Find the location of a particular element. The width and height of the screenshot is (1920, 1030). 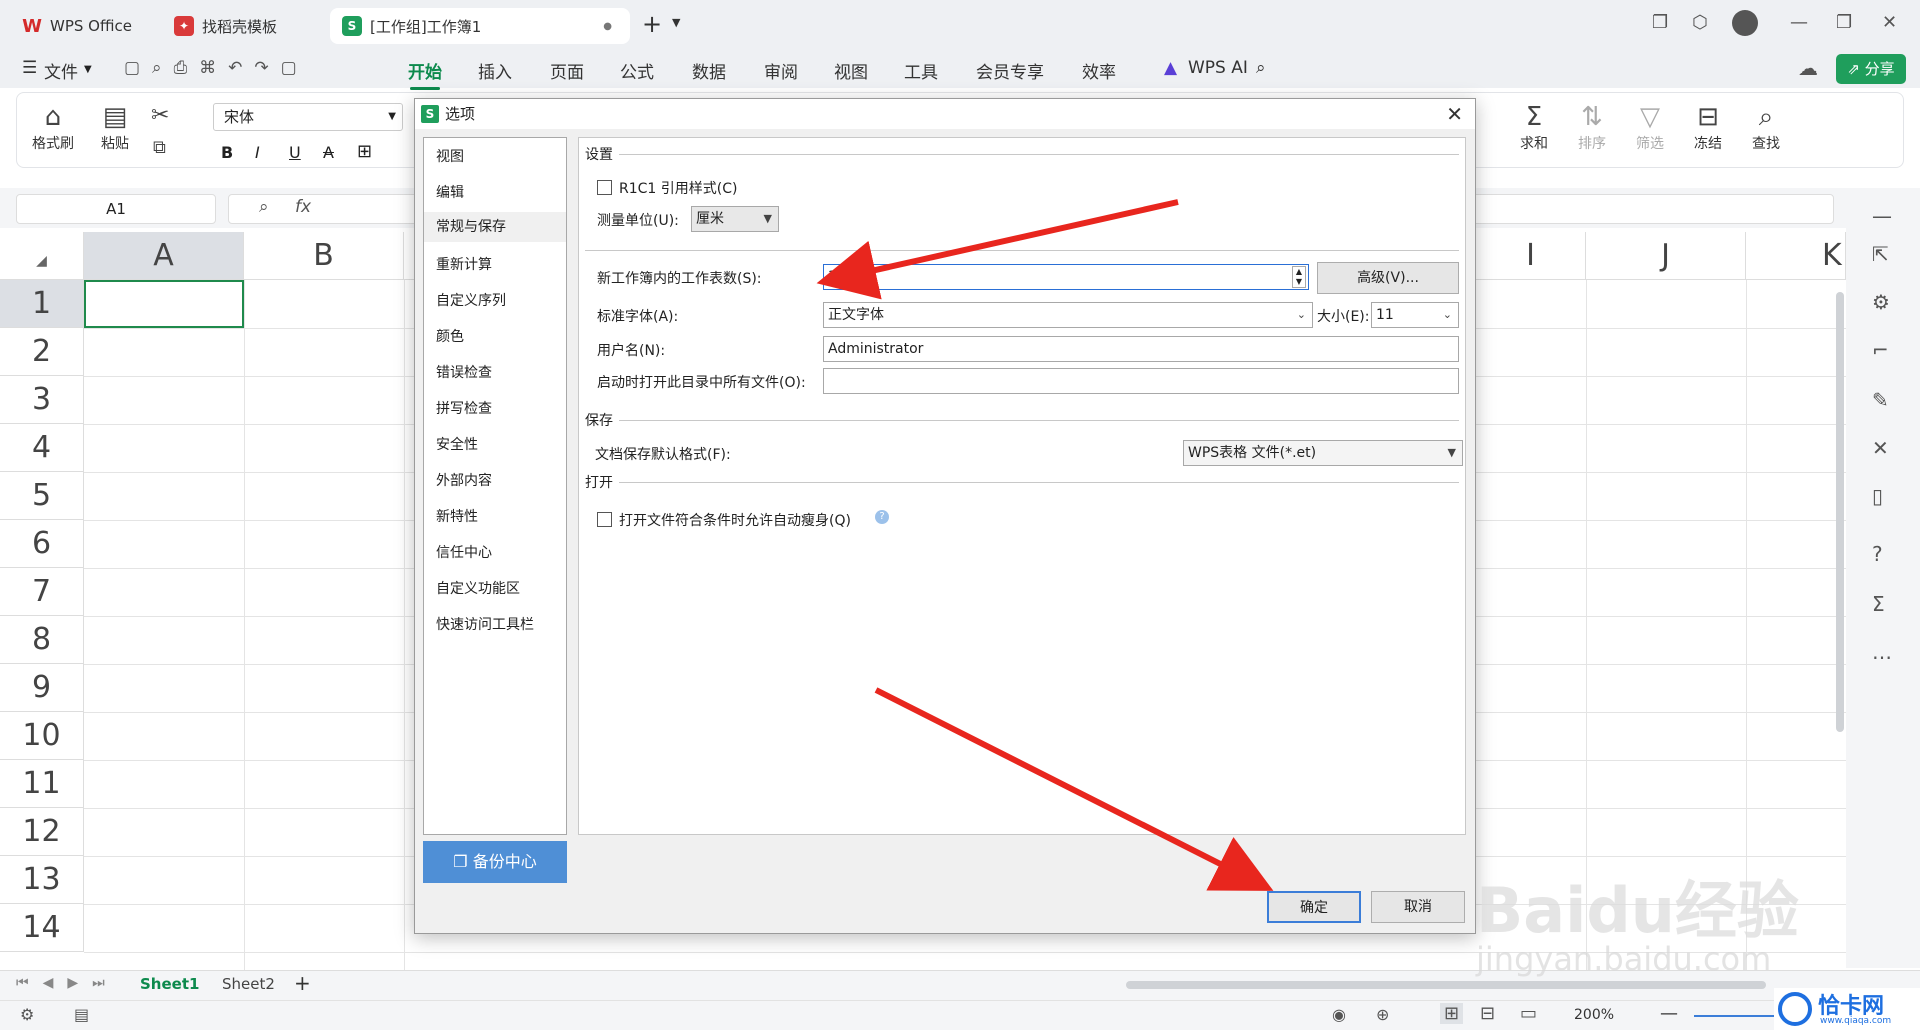

size-select: 11 ⌄ is located at coordinates (1415, 315).